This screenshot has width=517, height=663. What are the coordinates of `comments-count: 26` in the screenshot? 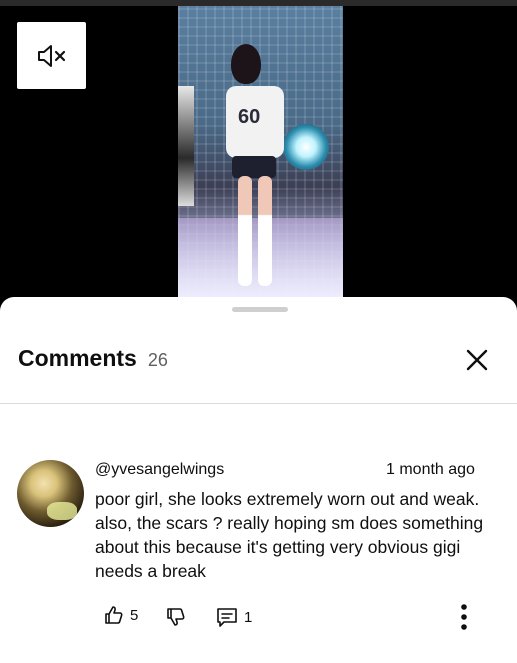 It's located at (157, 360).